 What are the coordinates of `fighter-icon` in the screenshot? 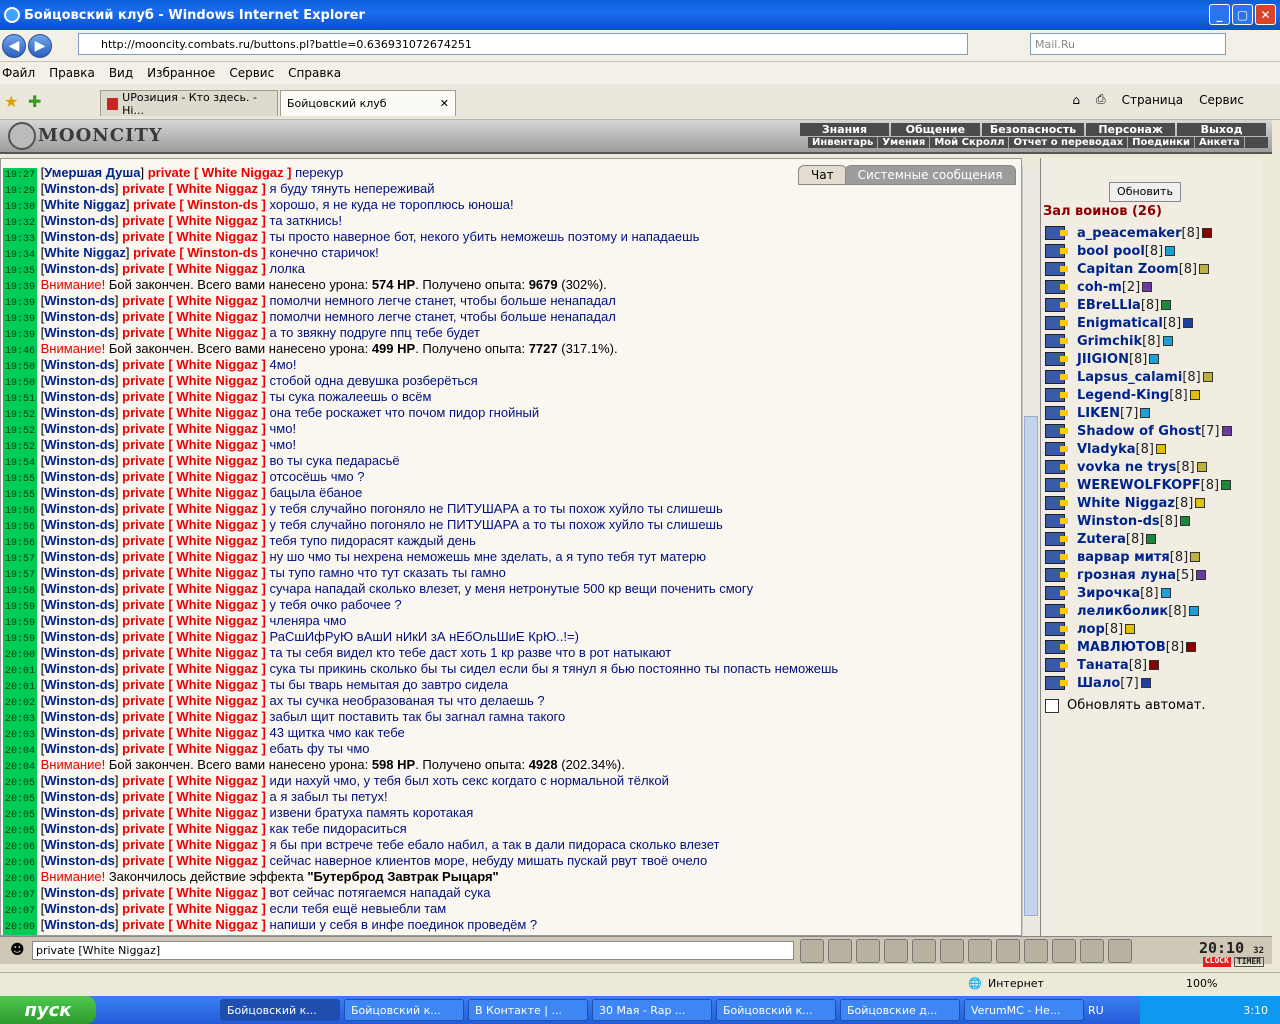 It's located at (924, 951).